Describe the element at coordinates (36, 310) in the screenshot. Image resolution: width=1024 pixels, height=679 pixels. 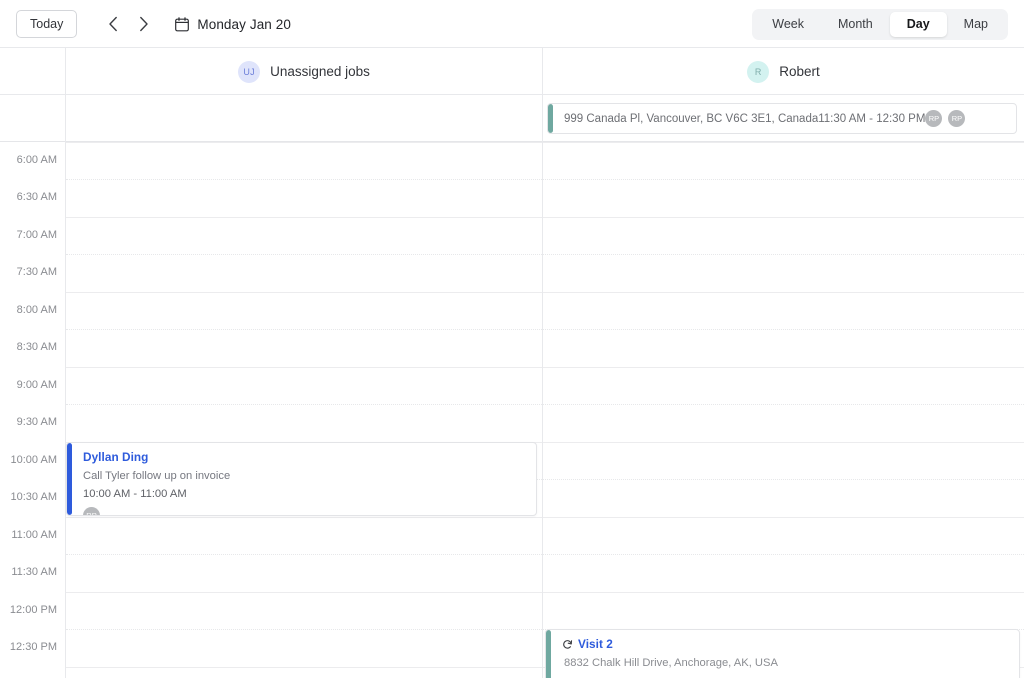
I see `time-label: 8:00 AM` at that location.